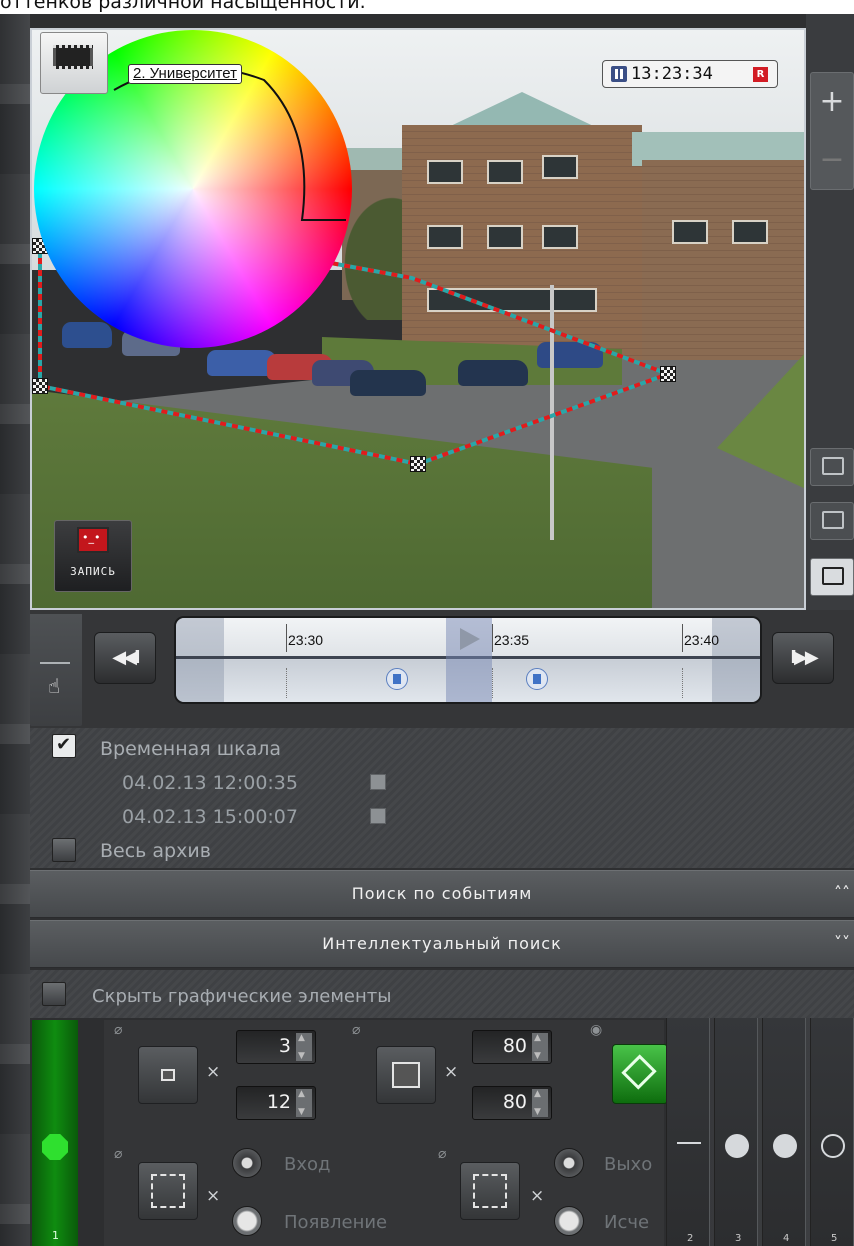 This screenshot has width=854, height=1246. I want to click on timeline-tick-label: 23:35, so click(512, 640).